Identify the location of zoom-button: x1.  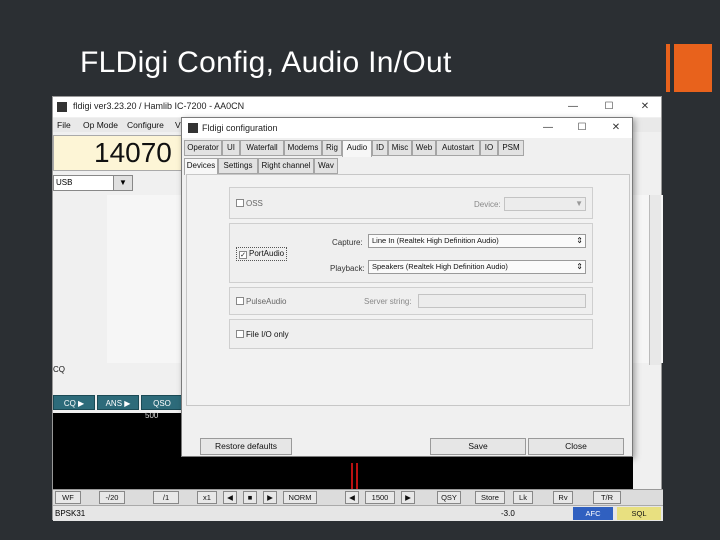
(207, 497).